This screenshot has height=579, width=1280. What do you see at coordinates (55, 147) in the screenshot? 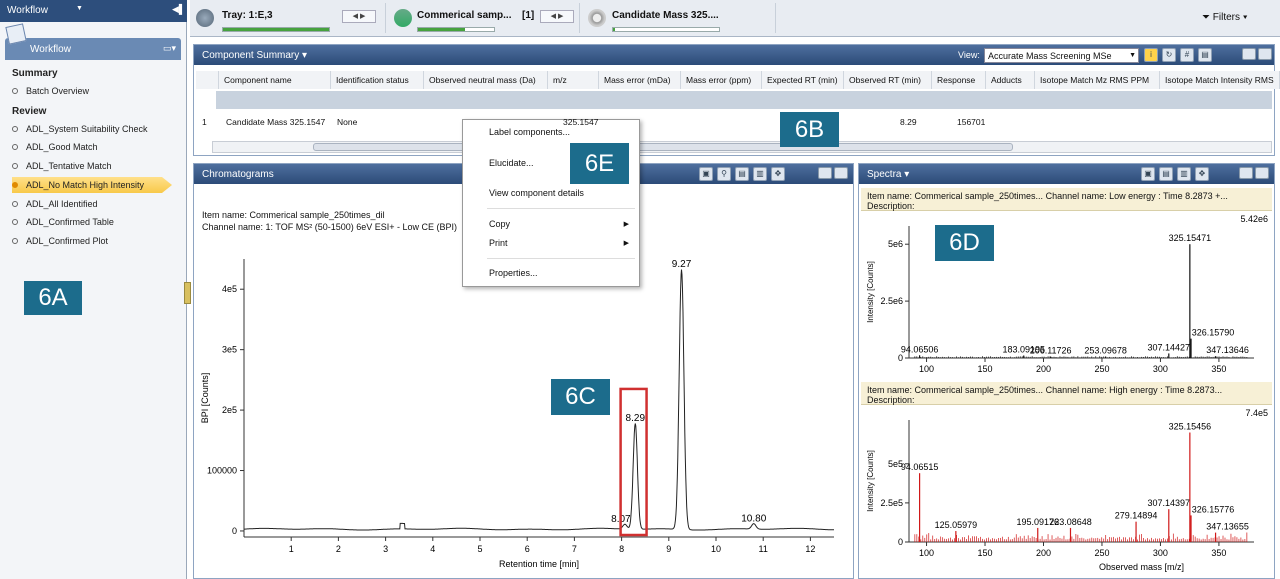
I see `list-item: ADL_Good Match` at bounding box center [55, 147].